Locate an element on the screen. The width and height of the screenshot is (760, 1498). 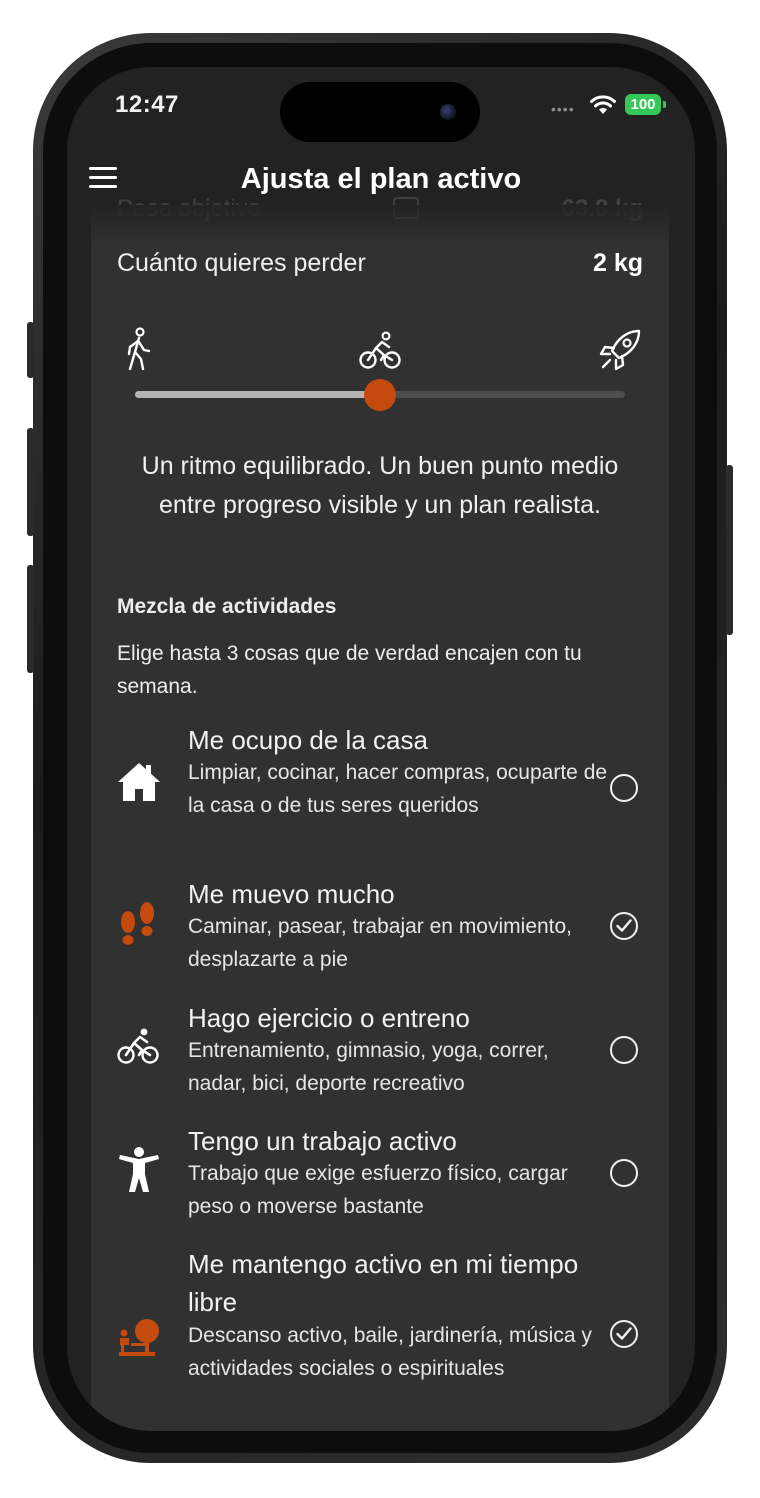
cellular-signal-icon: •••• is located at coordinates (563, 109).